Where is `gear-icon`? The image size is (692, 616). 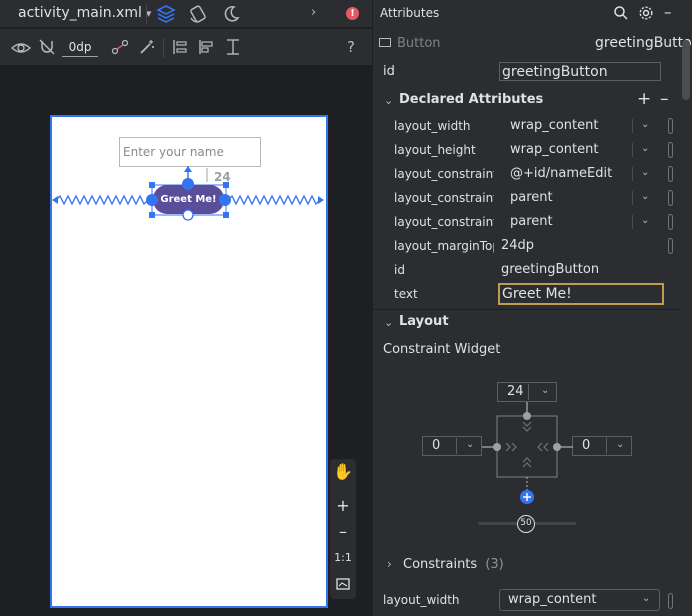
gear-icon is located at coordinates (646, 13).